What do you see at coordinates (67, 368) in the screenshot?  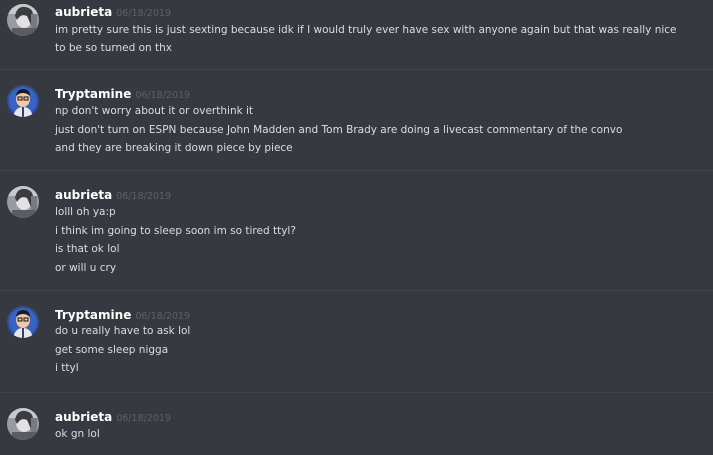 I see `message-text: i ttyl` at bounding box center [67, 368].